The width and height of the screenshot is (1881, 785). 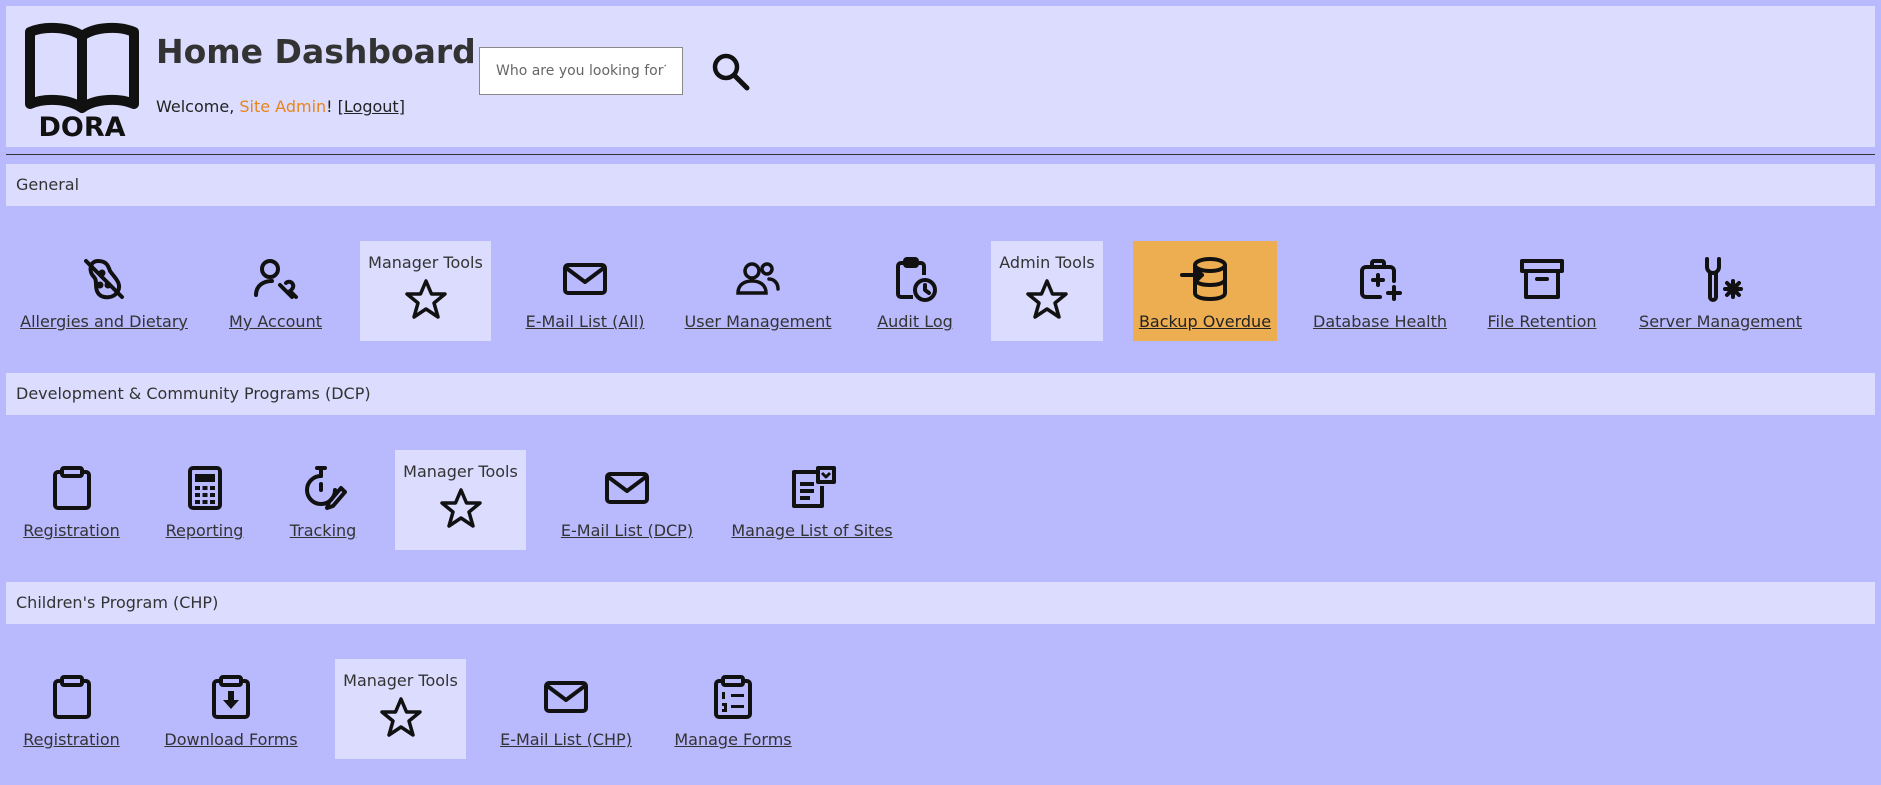 What do you see at coordinates (231, 739) in the screenshot?
I see `tile-label: Download Forms` at bounding box center [231, 739].